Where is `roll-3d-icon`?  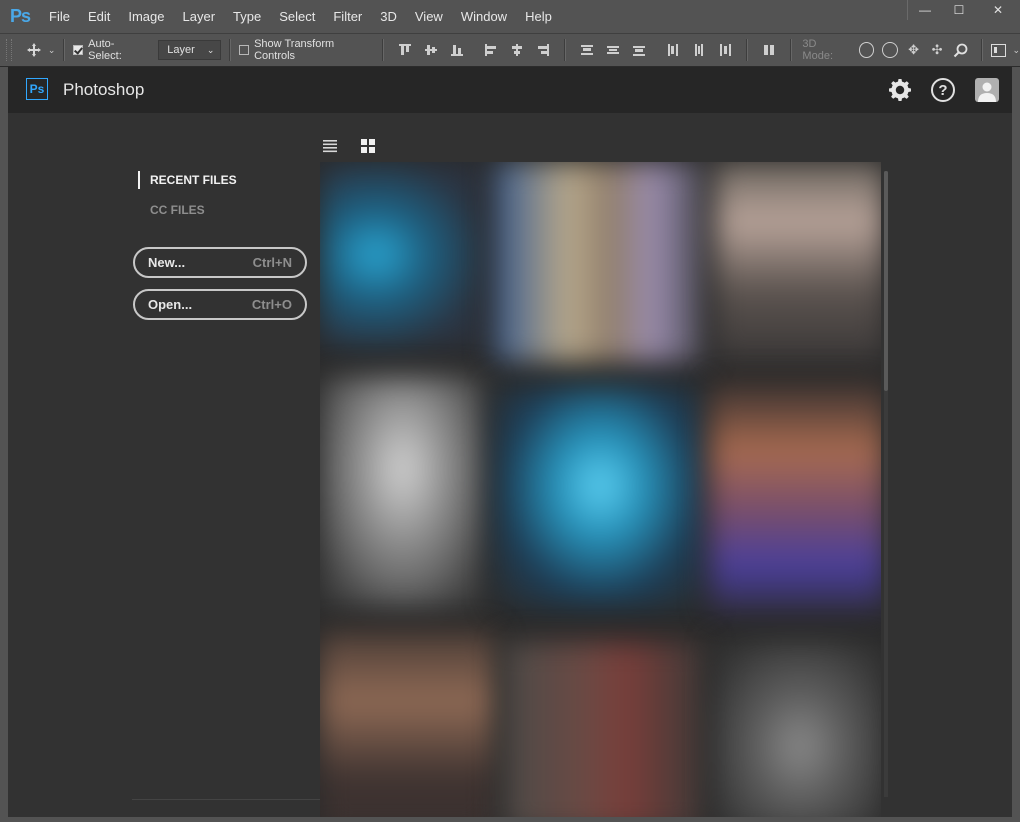
roll-3d-icon is located at coordinates (890, 50).